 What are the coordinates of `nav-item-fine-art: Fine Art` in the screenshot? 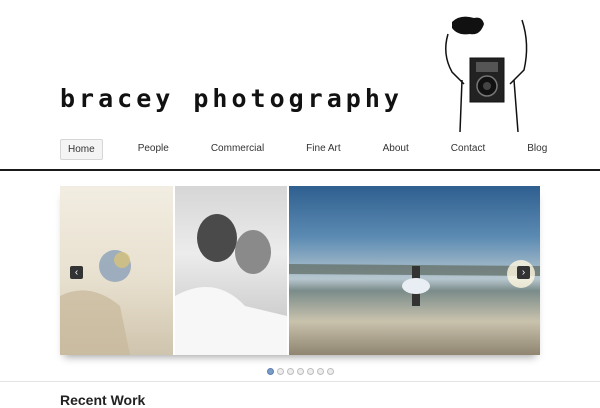 It's located at (323, 149).